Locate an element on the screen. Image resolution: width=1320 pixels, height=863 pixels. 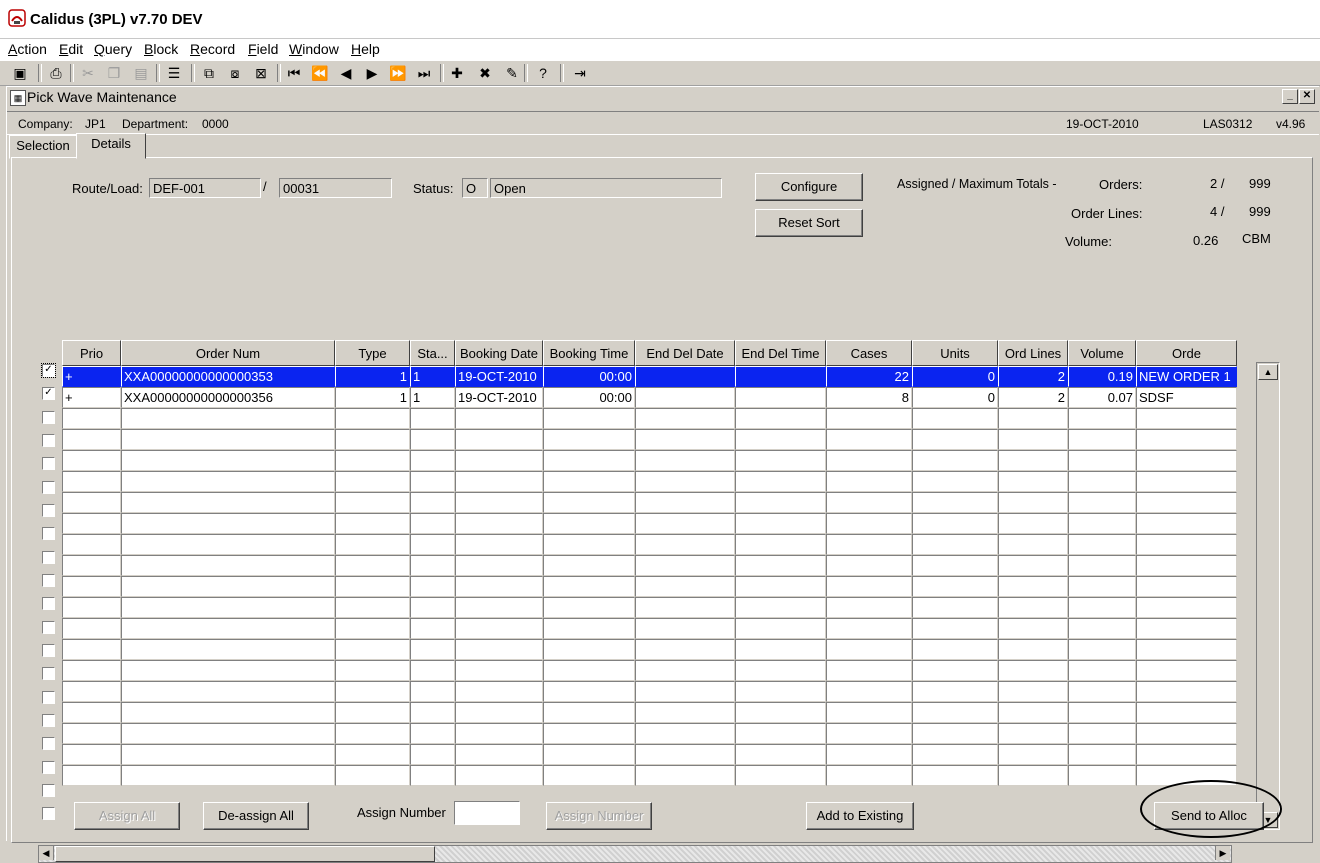
previous-record-icon: ◀ is located at coordinates (346, 73).